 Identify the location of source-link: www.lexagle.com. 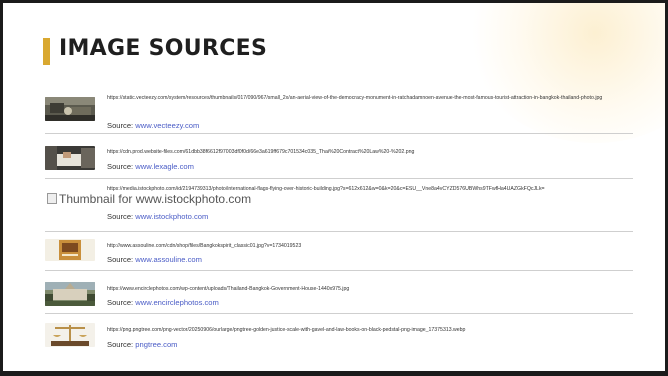
(164, 166).